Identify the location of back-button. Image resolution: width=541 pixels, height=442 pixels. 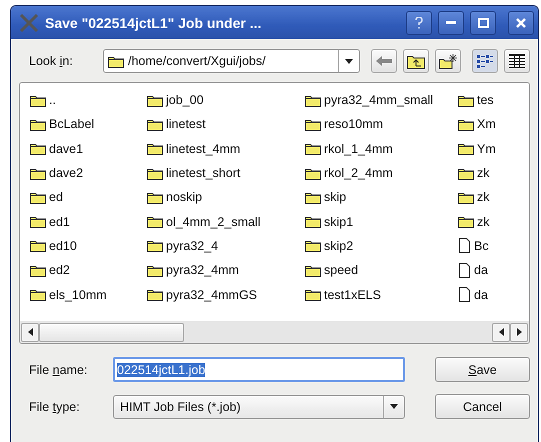
(384, 61).